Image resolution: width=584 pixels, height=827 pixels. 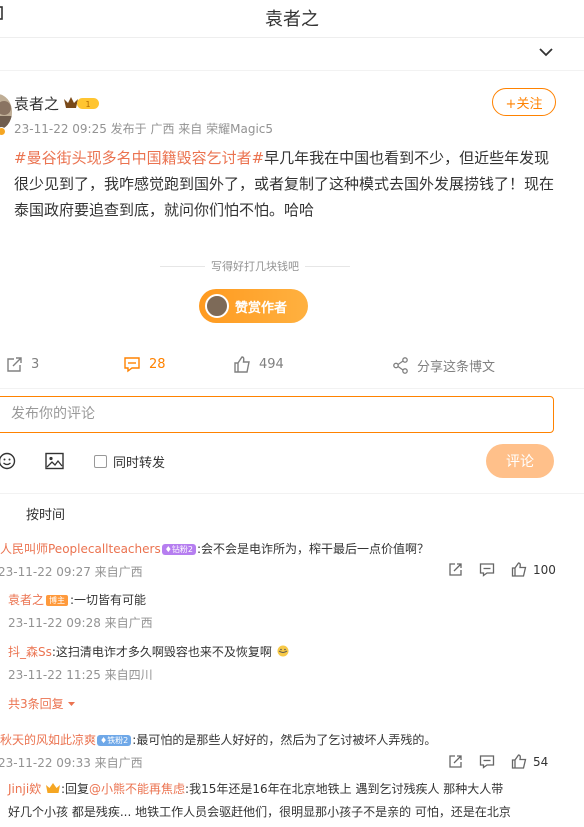 What do you see at coordinates (139, 463) in the screenshot?
I see `repost-checkbox-label: 同时转发` at bounding box center [139, 463].